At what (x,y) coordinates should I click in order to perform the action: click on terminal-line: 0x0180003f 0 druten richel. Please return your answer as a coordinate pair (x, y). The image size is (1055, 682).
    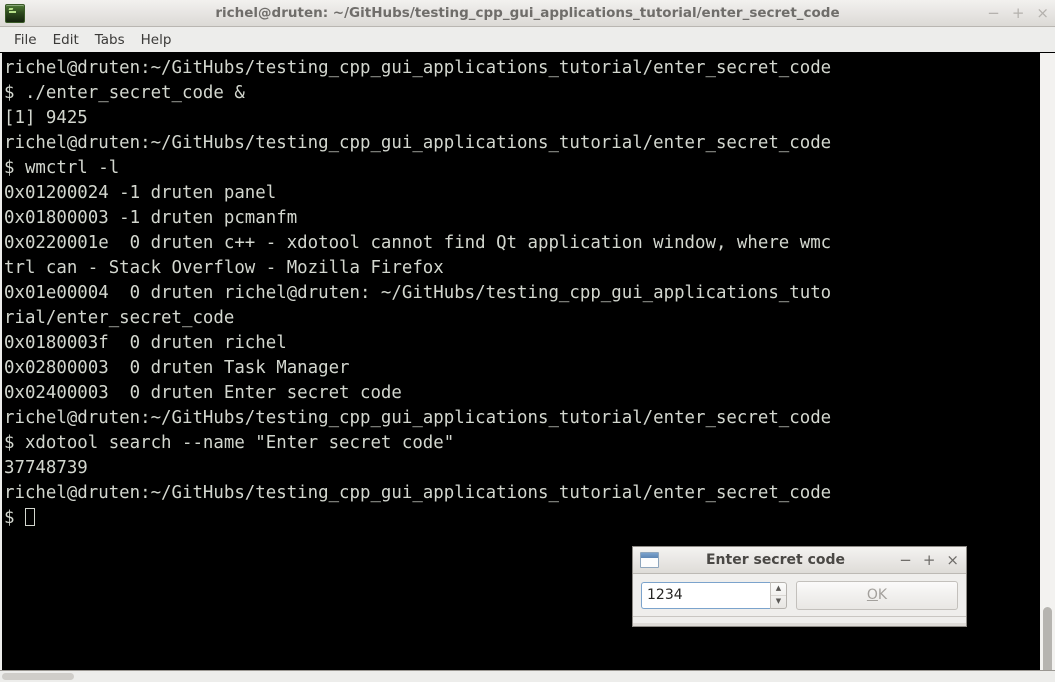
    Looking at the image, I should click on (145, 343).